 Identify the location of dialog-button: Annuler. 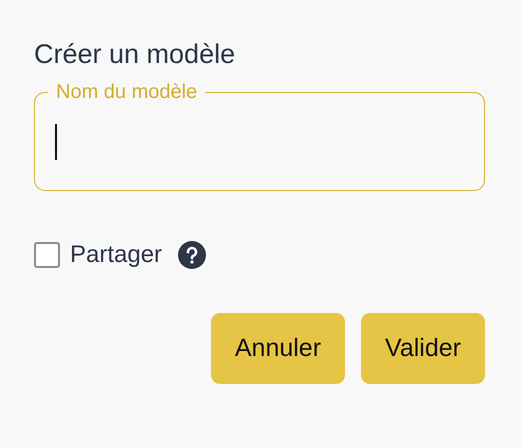
(278, 348).